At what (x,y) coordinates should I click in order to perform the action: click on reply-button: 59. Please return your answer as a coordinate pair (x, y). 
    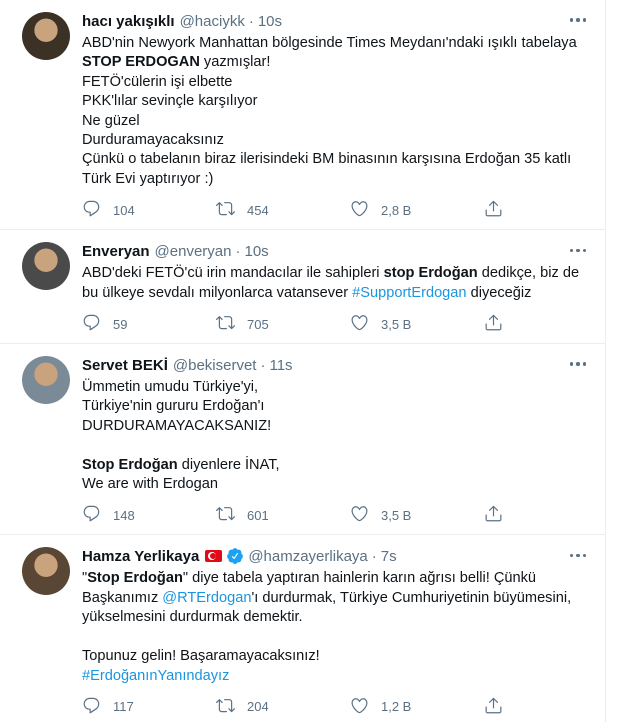
    Looking at the image, I should click on (141, 324).